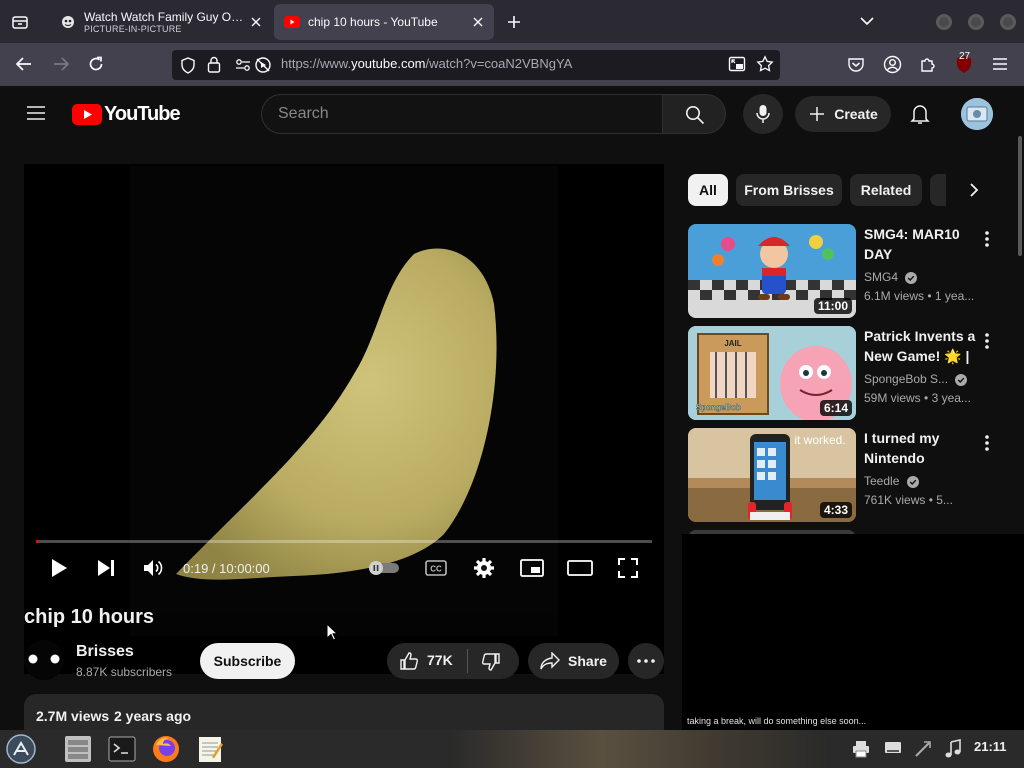  What do you see at coordinates (122, 749) in the screenshot?
I see `terminal-icon` at bounding box center [122, 749].